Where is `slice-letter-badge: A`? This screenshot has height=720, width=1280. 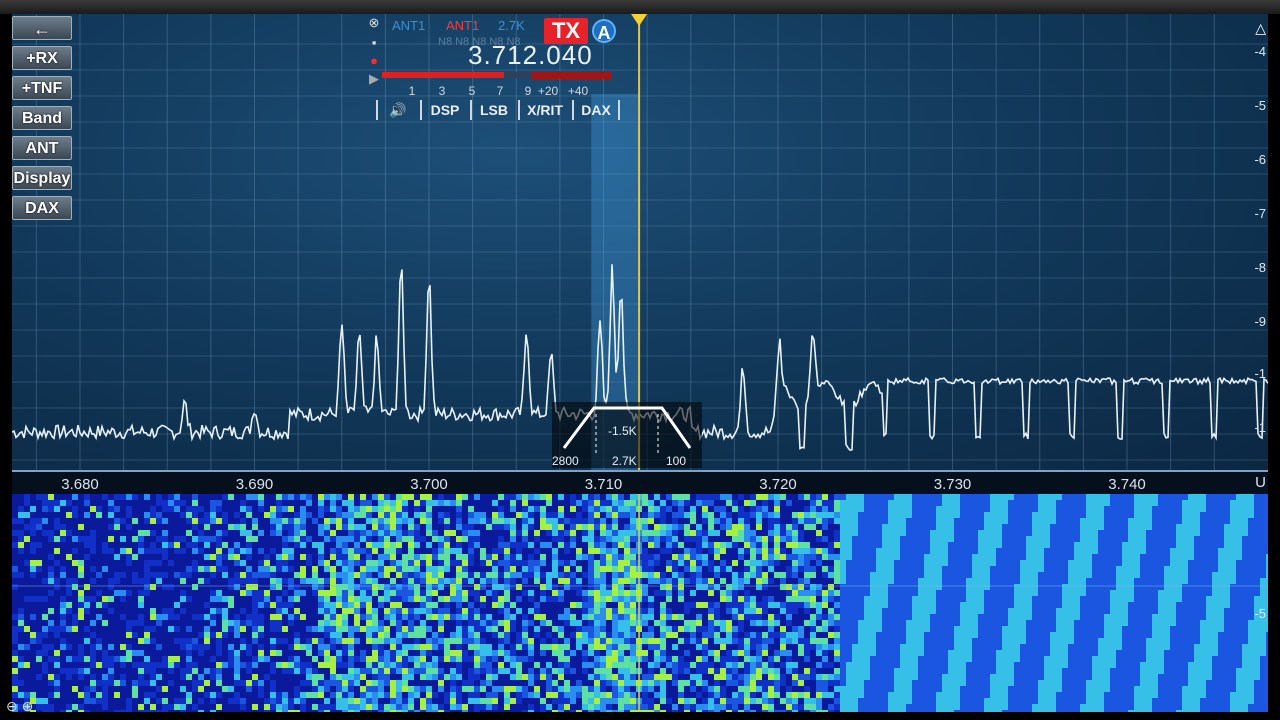 slice-letter-badge: A is located at coordinates (604, 31).